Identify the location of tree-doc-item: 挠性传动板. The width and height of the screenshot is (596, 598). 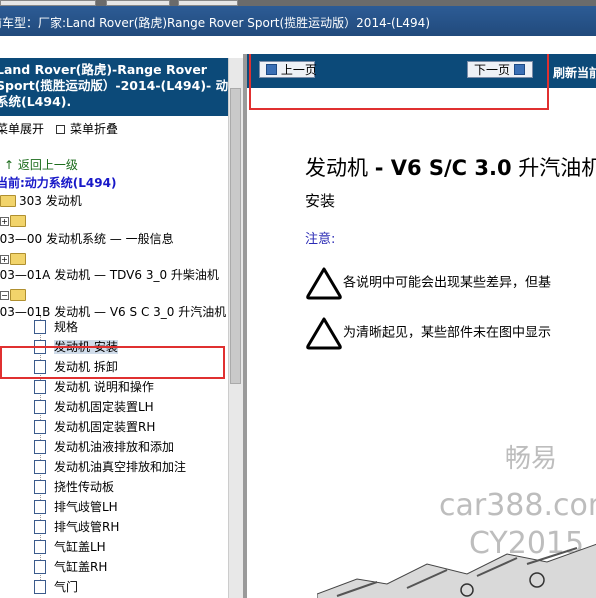
(74, 487).